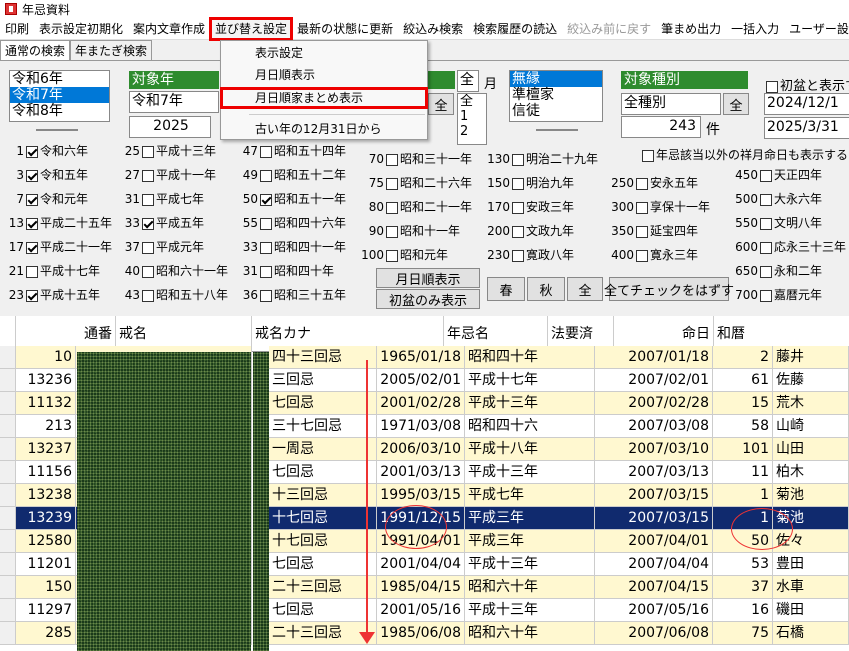 This screenshot has width=849, height=651. Describe the element at coordinates (17, 29) in the screenshot. I see `menu-item-0: 印刷` at that location.